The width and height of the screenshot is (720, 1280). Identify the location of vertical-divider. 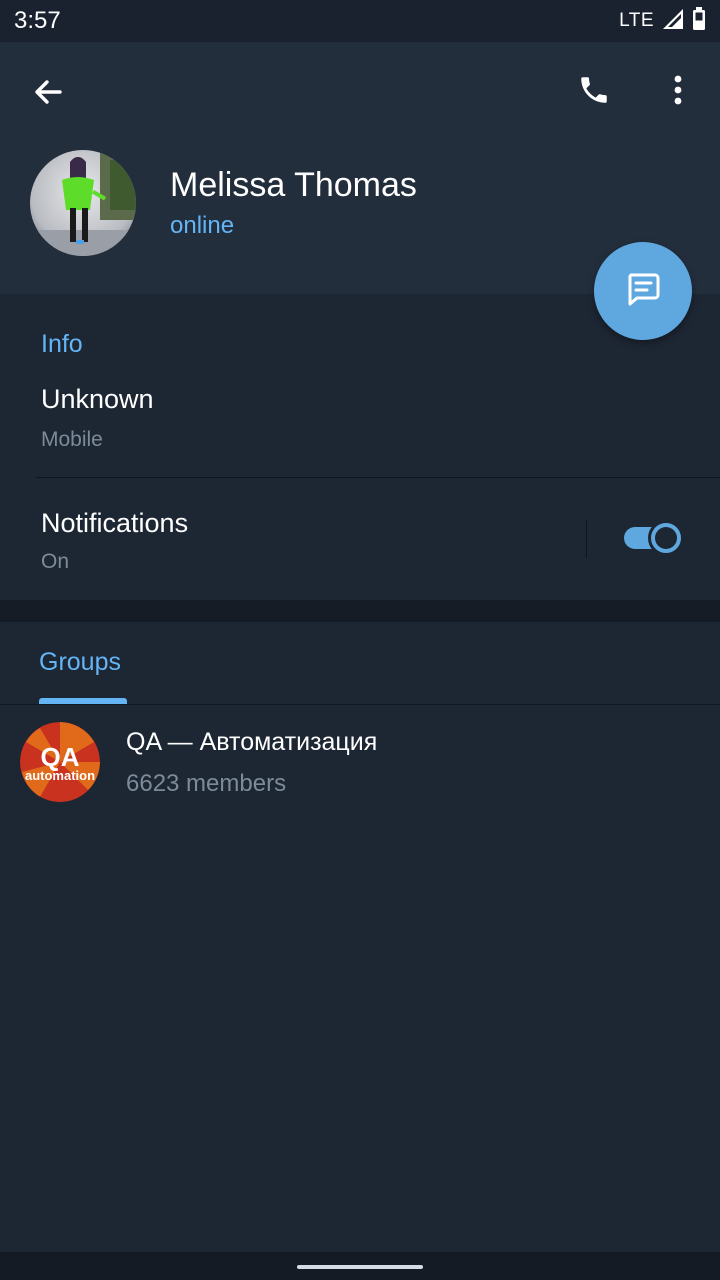
(586, 539).